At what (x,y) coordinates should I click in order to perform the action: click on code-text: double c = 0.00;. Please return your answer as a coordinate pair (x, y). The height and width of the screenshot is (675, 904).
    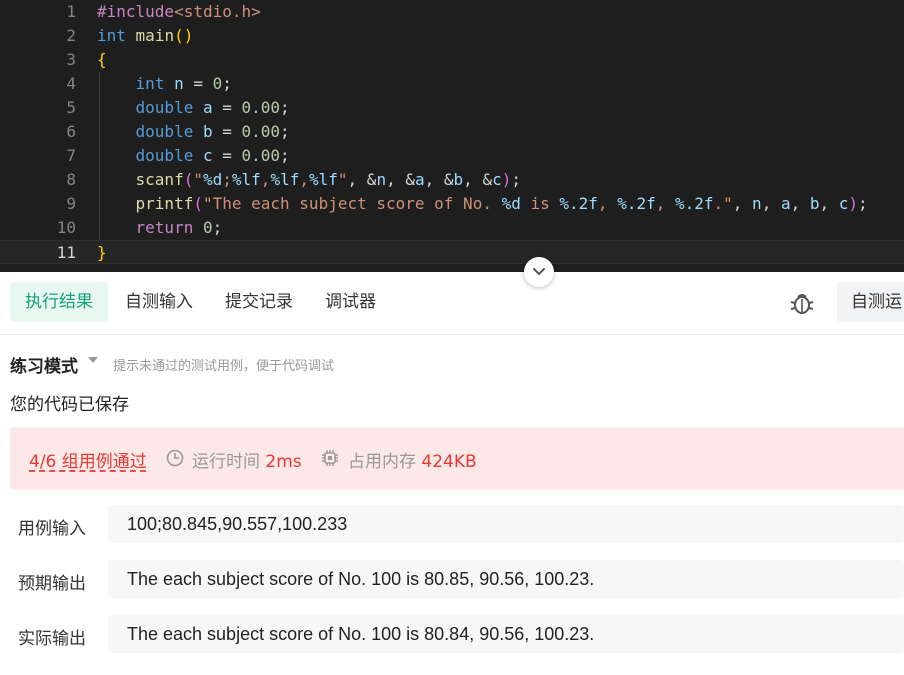
    Looking at the image, I should click on (193, 156).